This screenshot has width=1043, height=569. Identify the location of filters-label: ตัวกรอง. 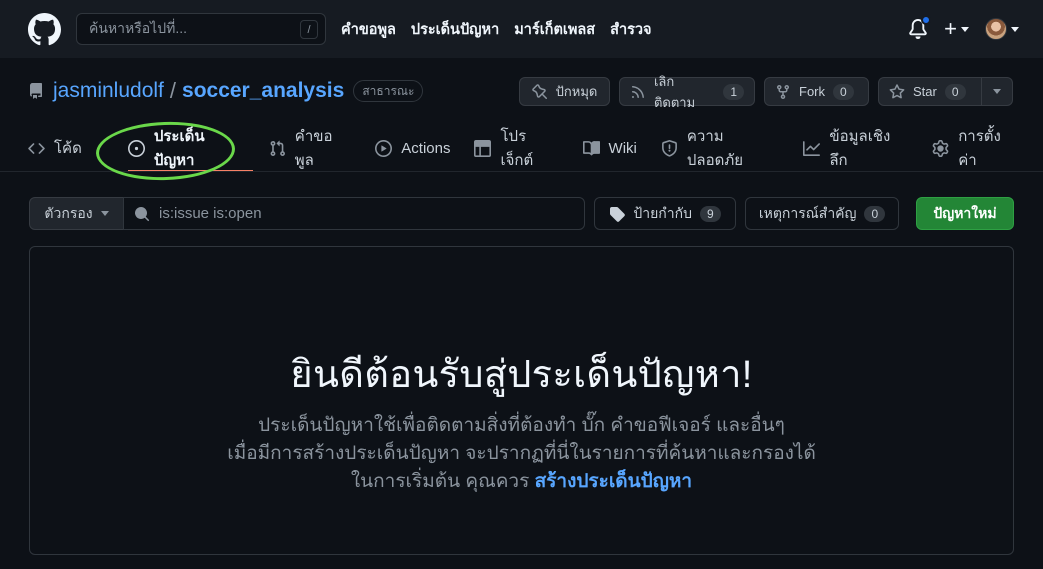
(68, 212).